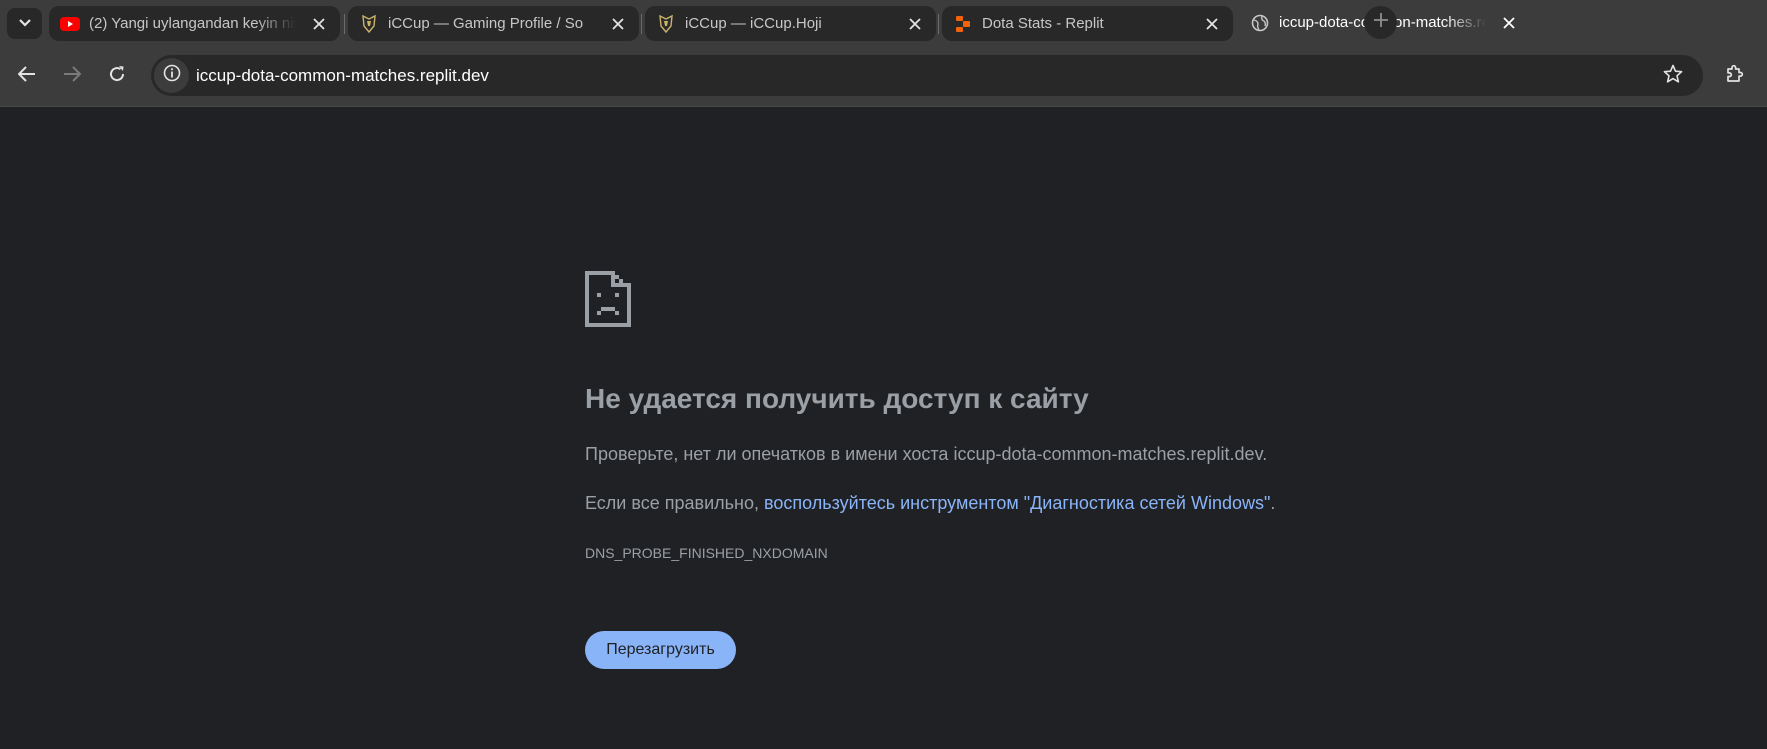 The width and height of the screenshot is (1767, 749). I want to click on back-button, so click(27, 76).